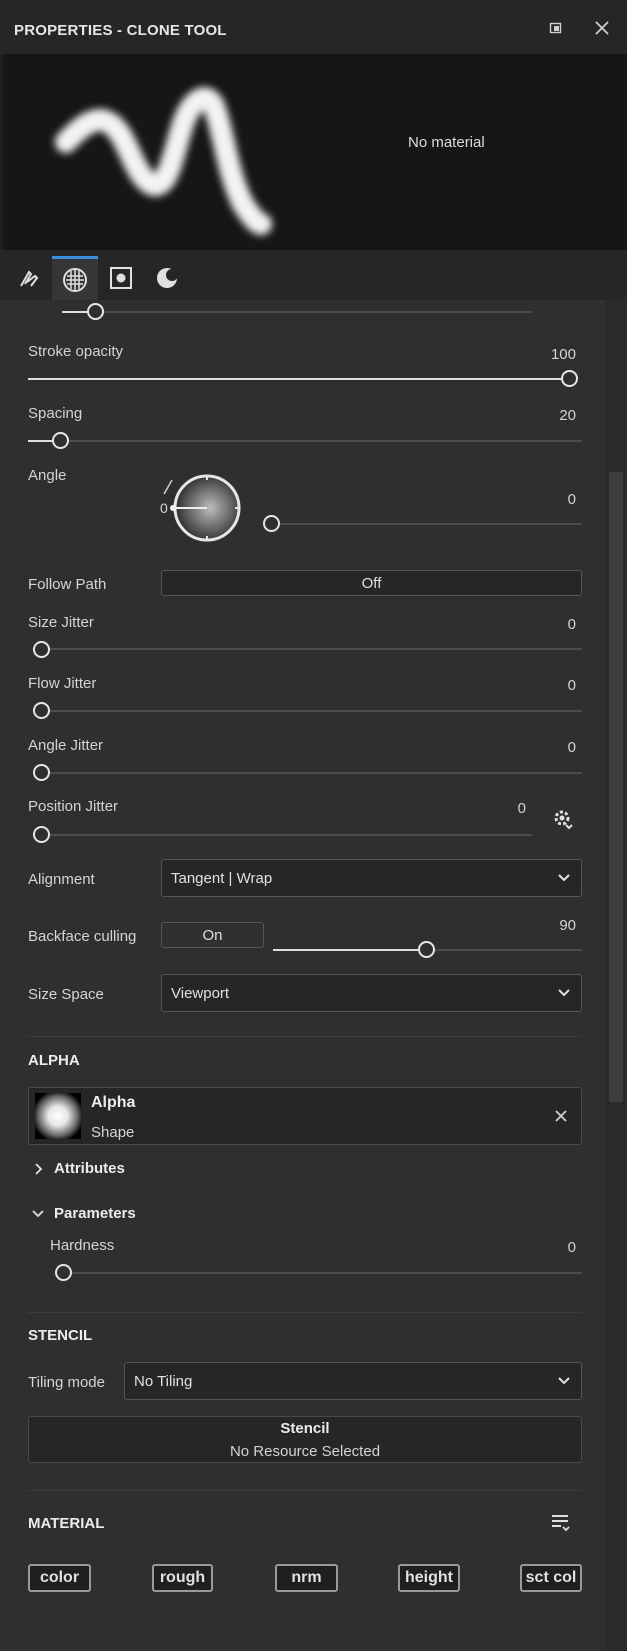  What do you see at coordinates (446, 142) in the screenshot?
I see `no-material-text: No material` at bounding box center [446, 142].